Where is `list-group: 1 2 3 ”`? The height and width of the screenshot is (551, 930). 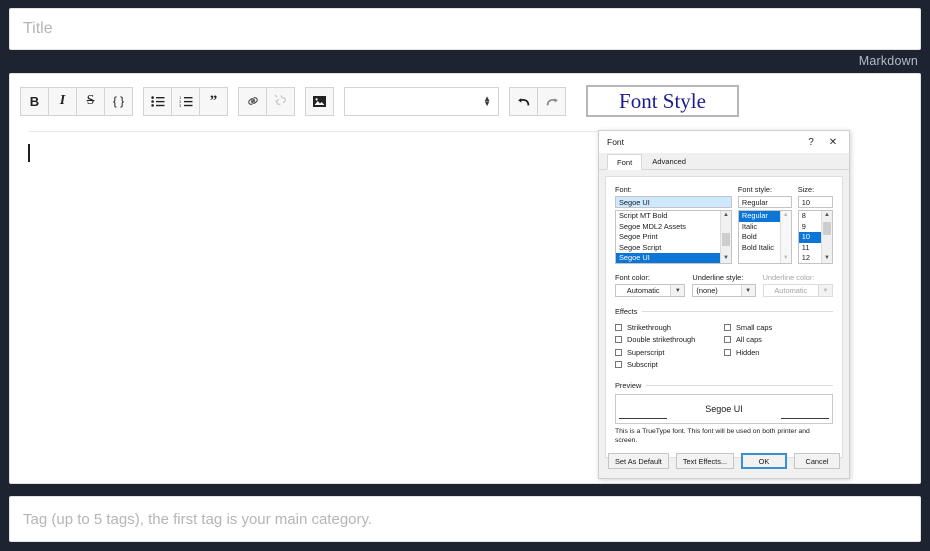 list-group: 1 2 3 ” is located at coordinates (185, 101).